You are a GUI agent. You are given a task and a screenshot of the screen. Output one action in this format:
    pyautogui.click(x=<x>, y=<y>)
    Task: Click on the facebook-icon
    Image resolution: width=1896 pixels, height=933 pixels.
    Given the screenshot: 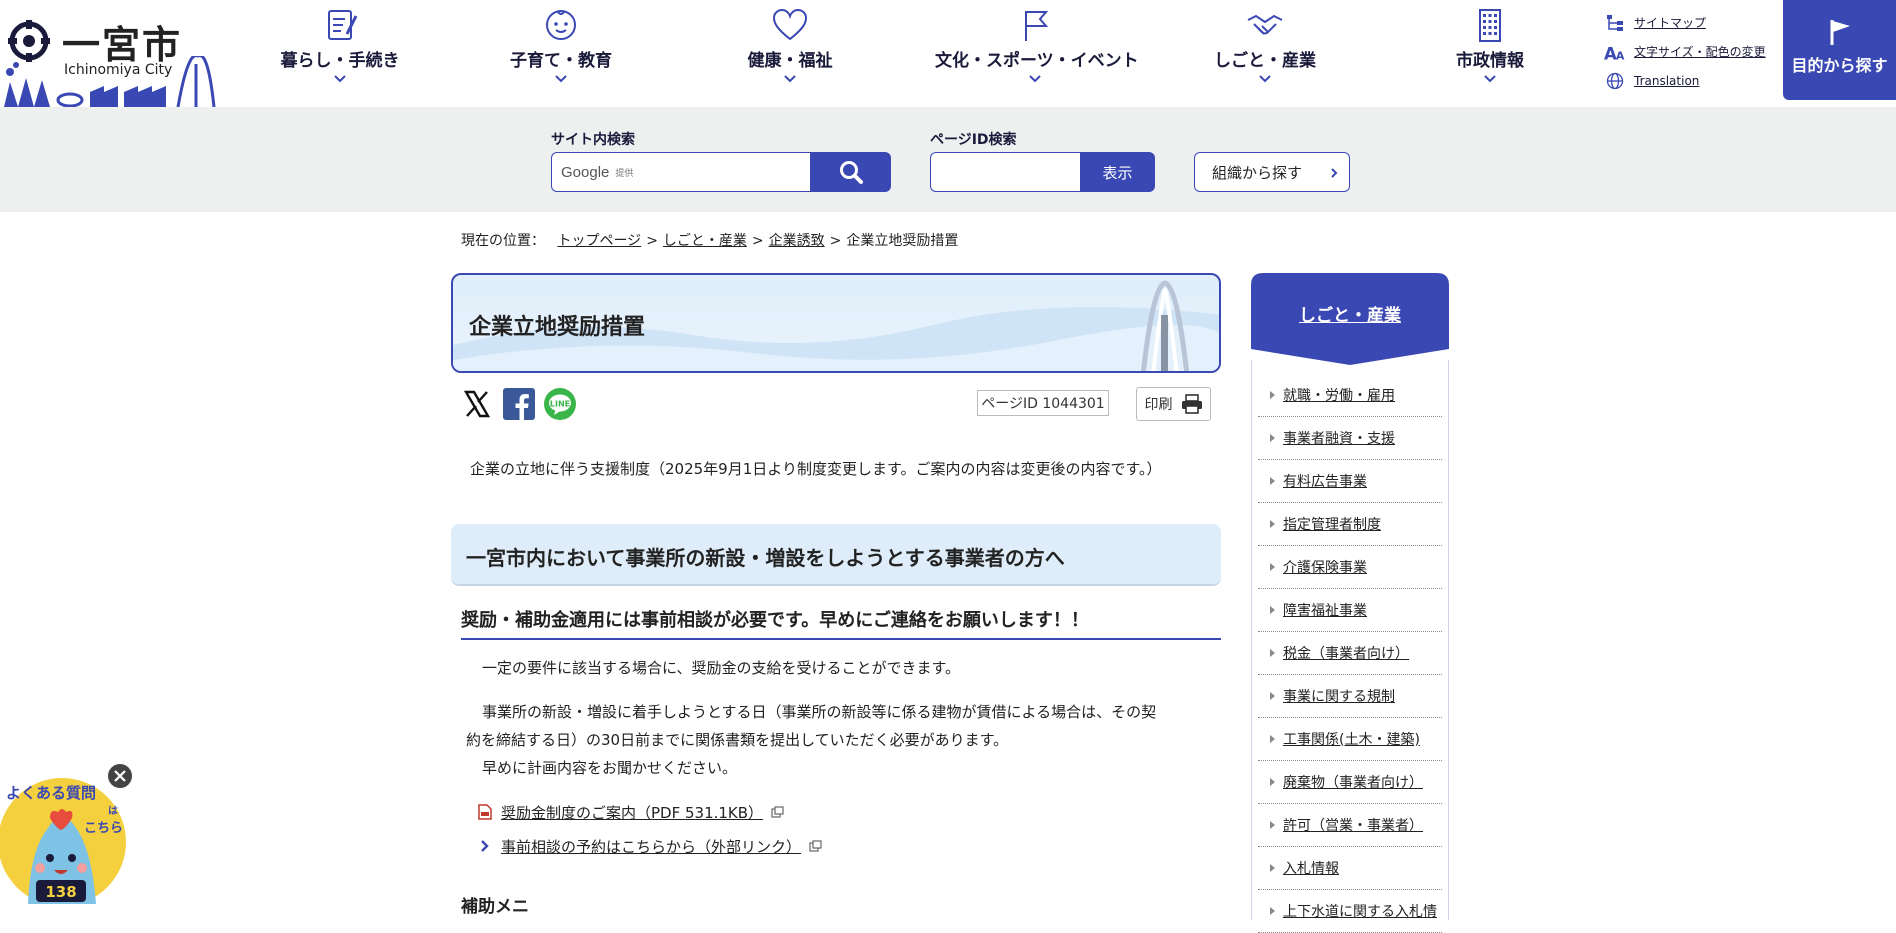 What is the action you would take?
    pyautogui.click(x=519, y=404)
    